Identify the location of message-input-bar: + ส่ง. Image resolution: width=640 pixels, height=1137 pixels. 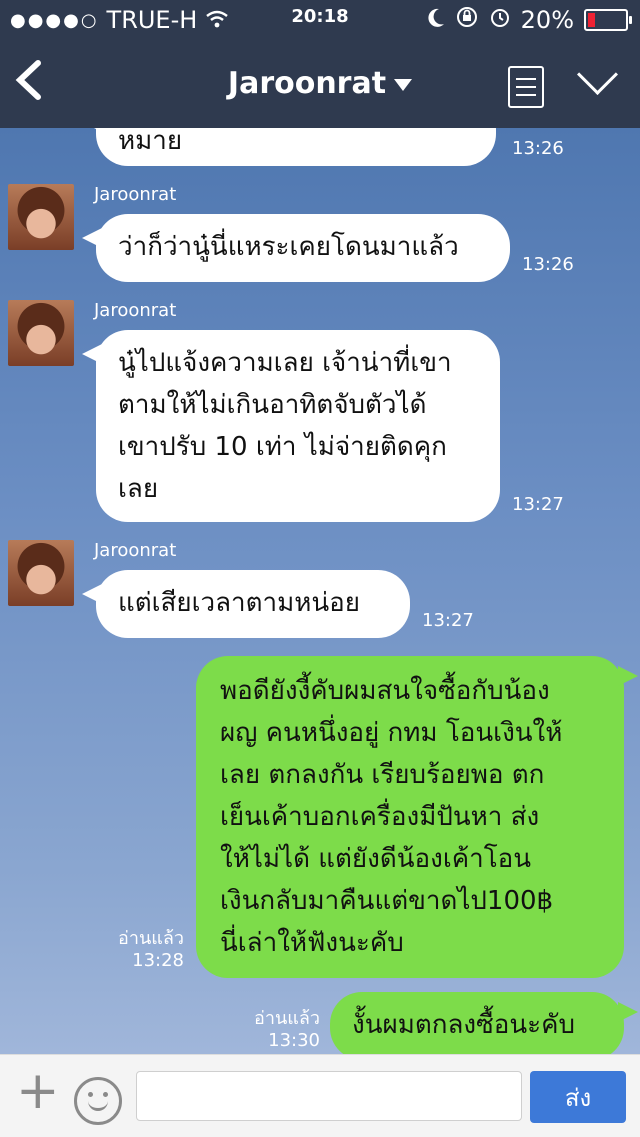
(320, 1095).